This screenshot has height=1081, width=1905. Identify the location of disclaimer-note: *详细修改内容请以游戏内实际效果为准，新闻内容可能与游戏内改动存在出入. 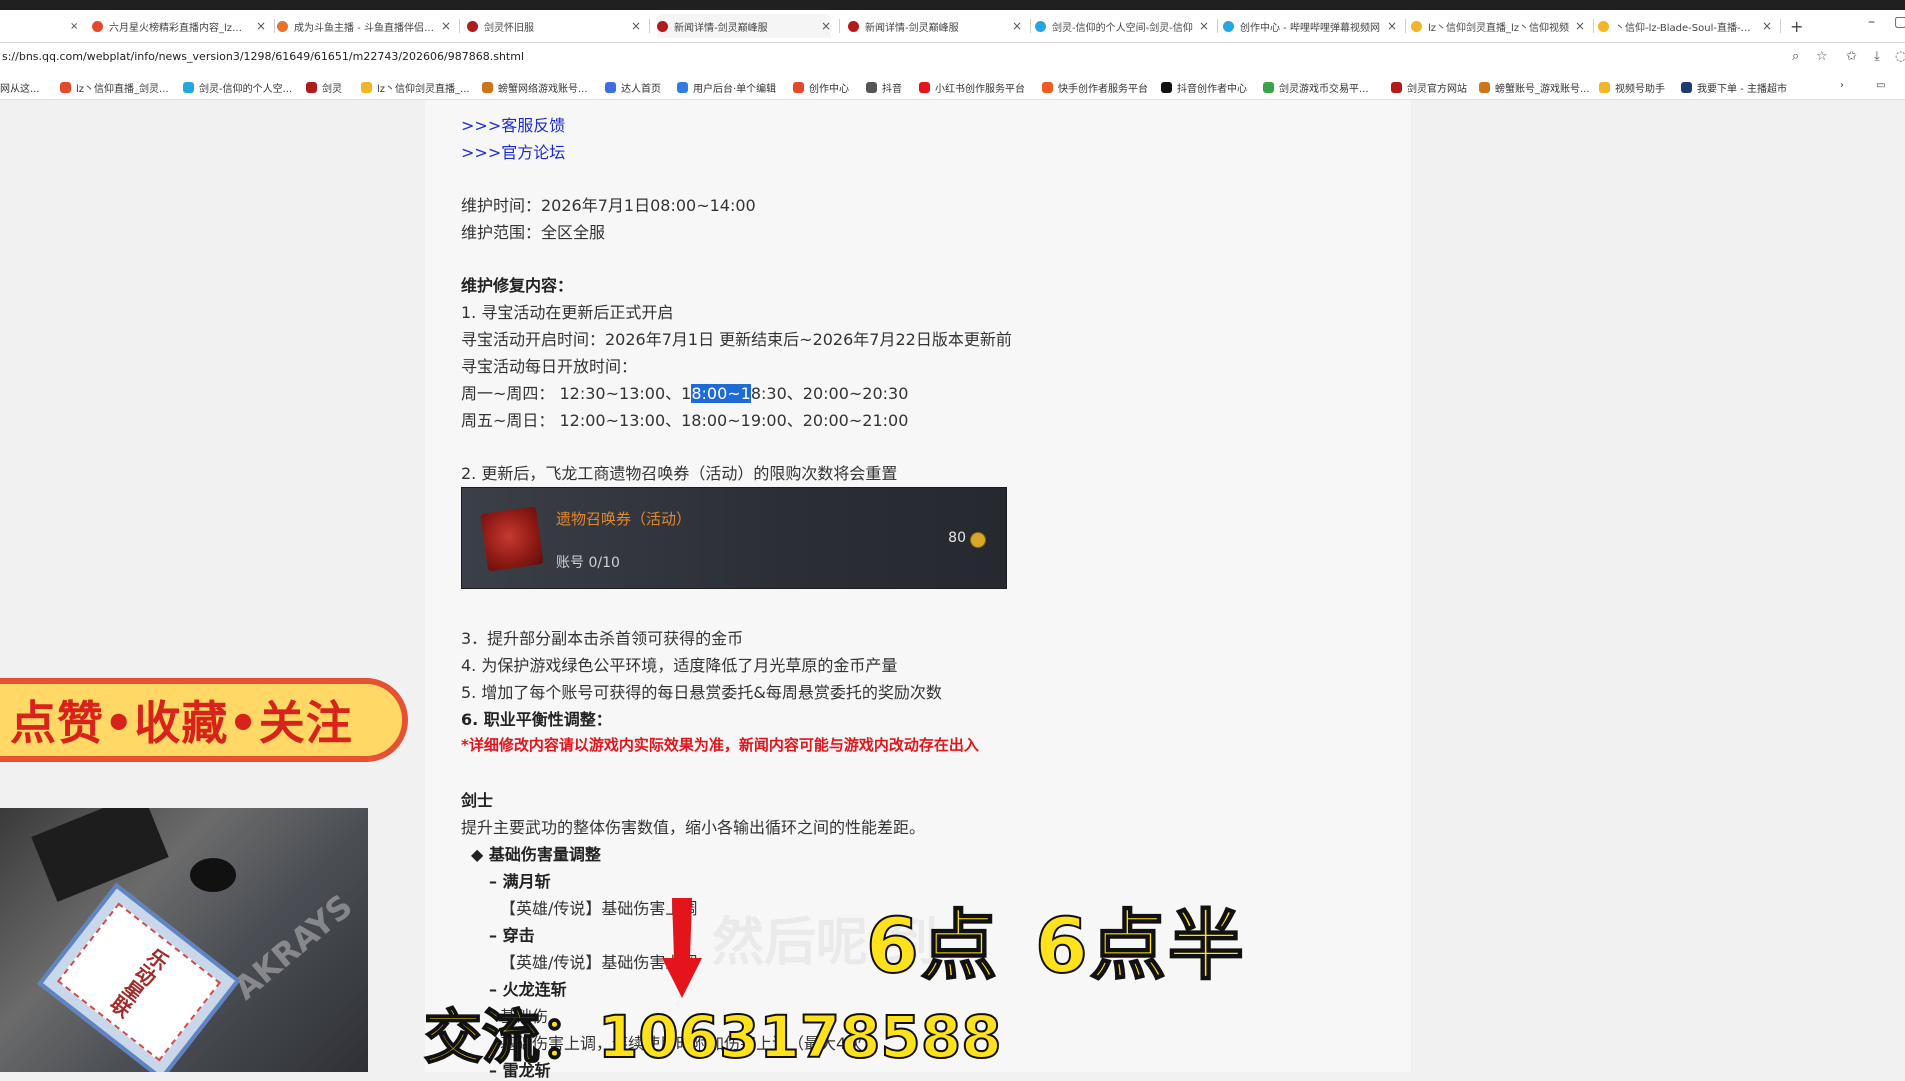
(720, 745).